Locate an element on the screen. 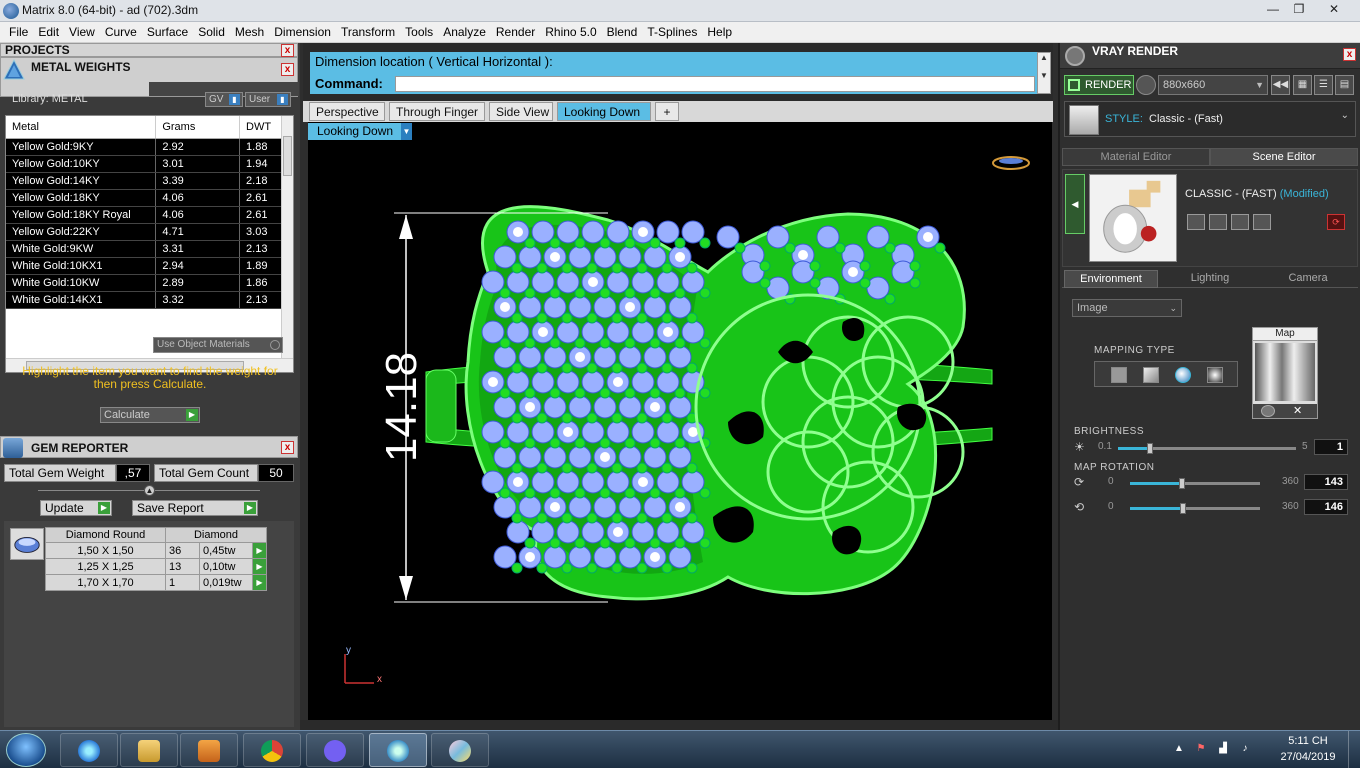 The height and width of the screenshot is (768, 1360). update-button: Update ▶ is located at coordinates (76, 508).